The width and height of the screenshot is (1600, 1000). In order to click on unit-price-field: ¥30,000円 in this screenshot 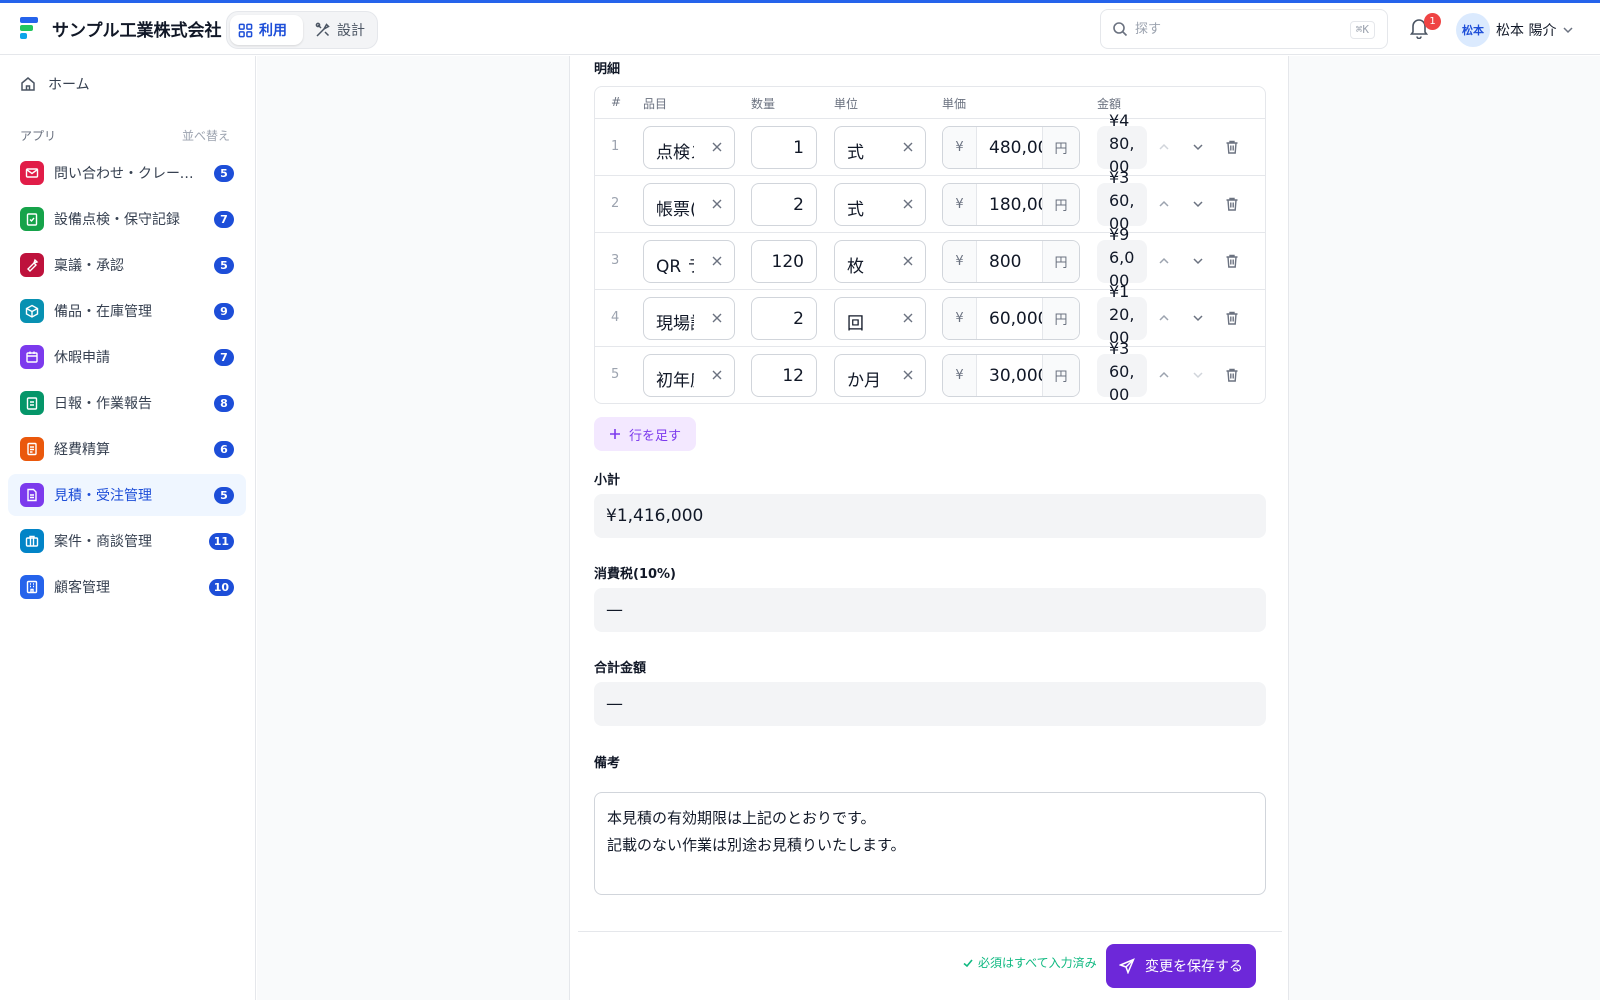, I will do `click(1011, 375)`.